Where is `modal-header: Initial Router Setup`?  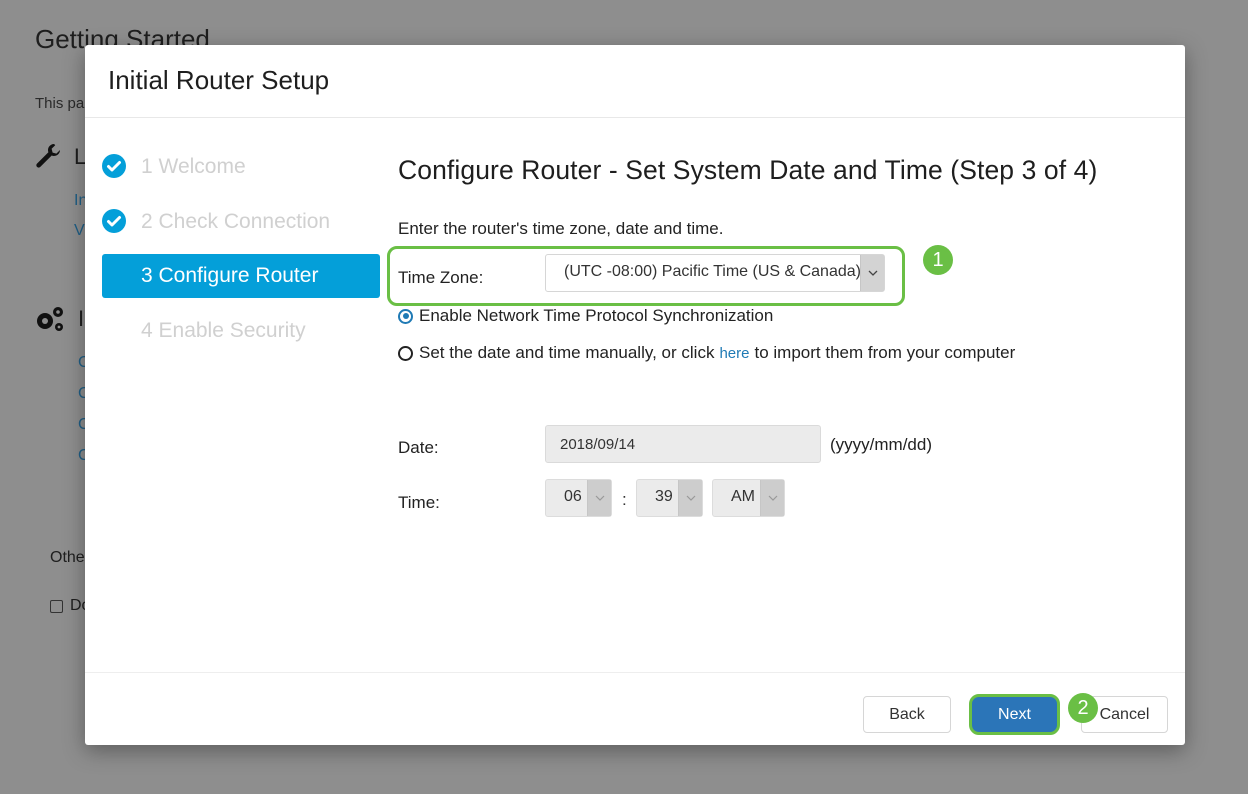
modal-header: Initial Router Setup is located at coordinates (635, 81).